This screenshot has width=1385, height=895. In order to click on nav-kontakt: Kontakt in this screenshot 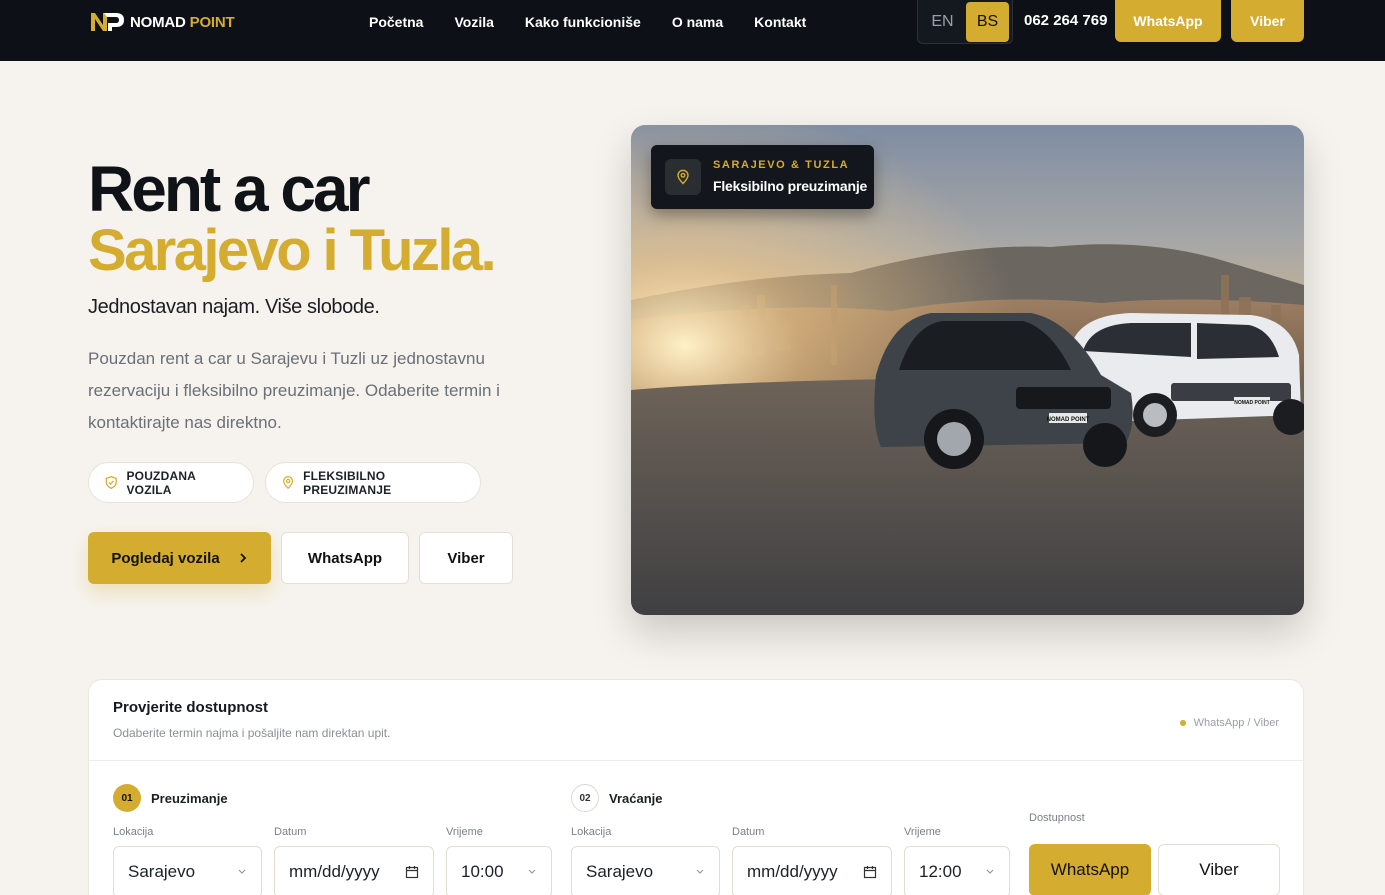, I will do `click(780, 22)`.